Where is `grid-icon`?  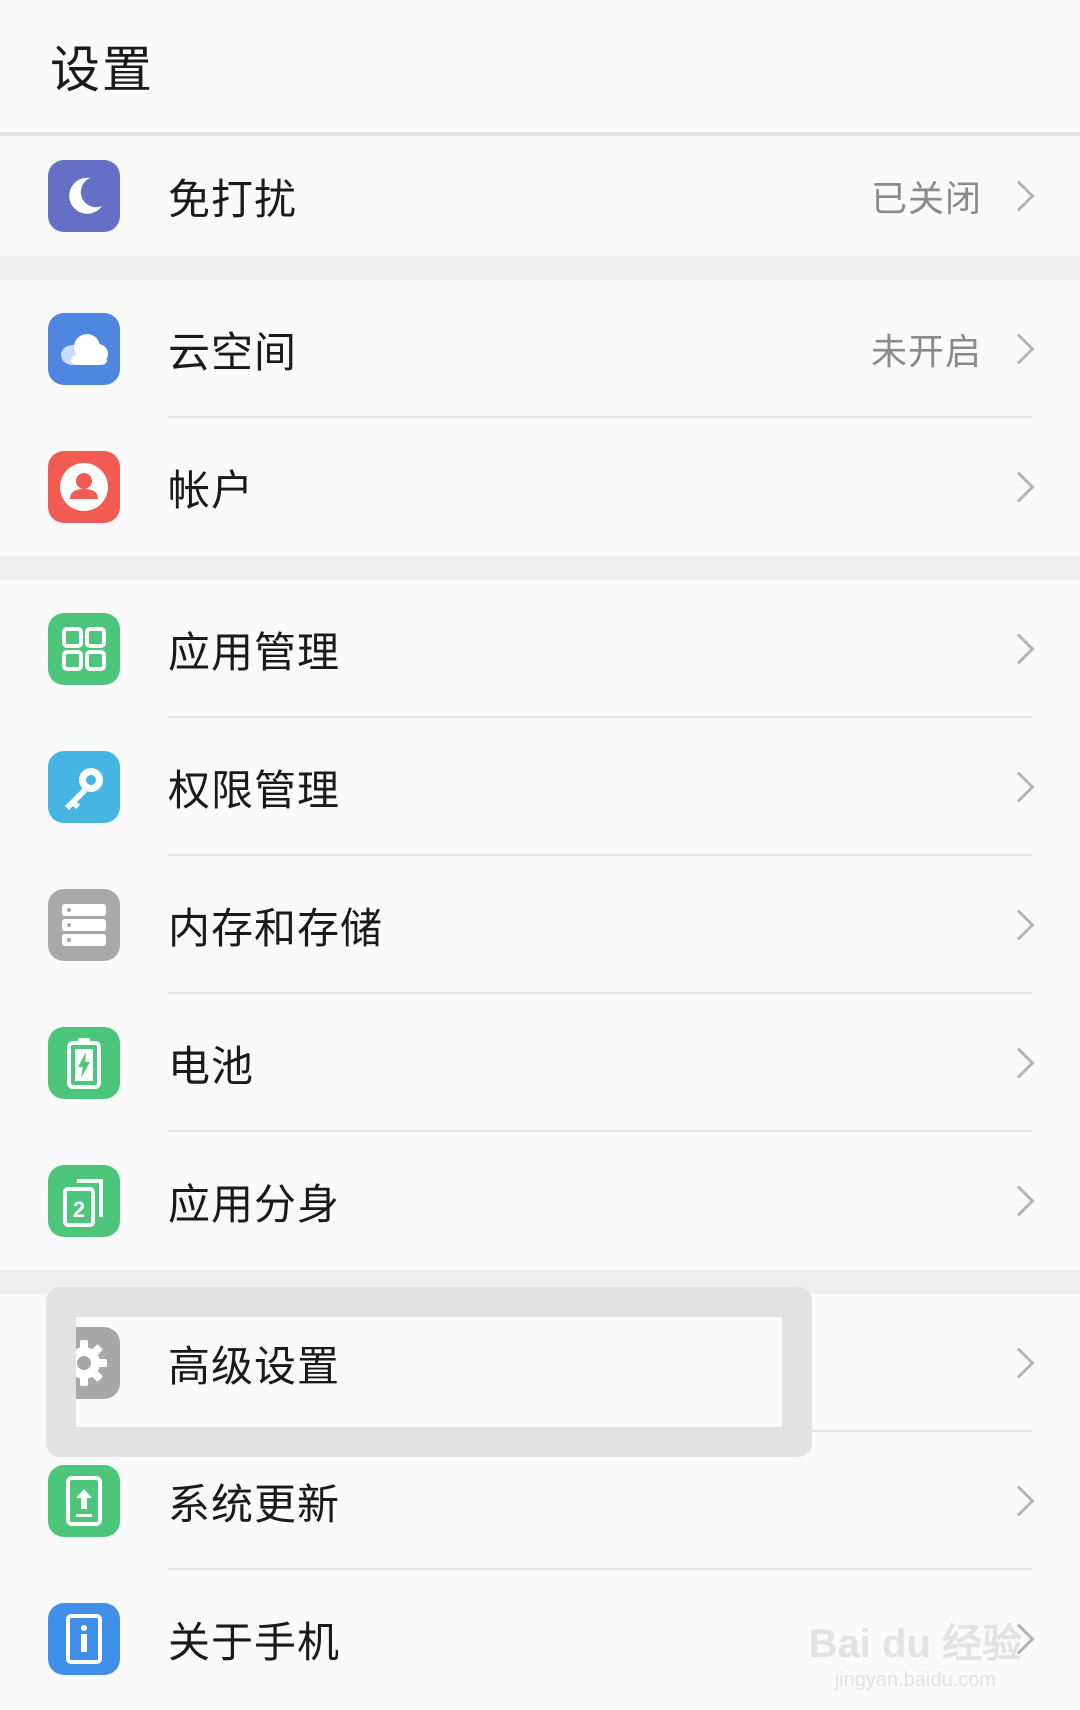
grid-icon is located at coordinates (84, 649).